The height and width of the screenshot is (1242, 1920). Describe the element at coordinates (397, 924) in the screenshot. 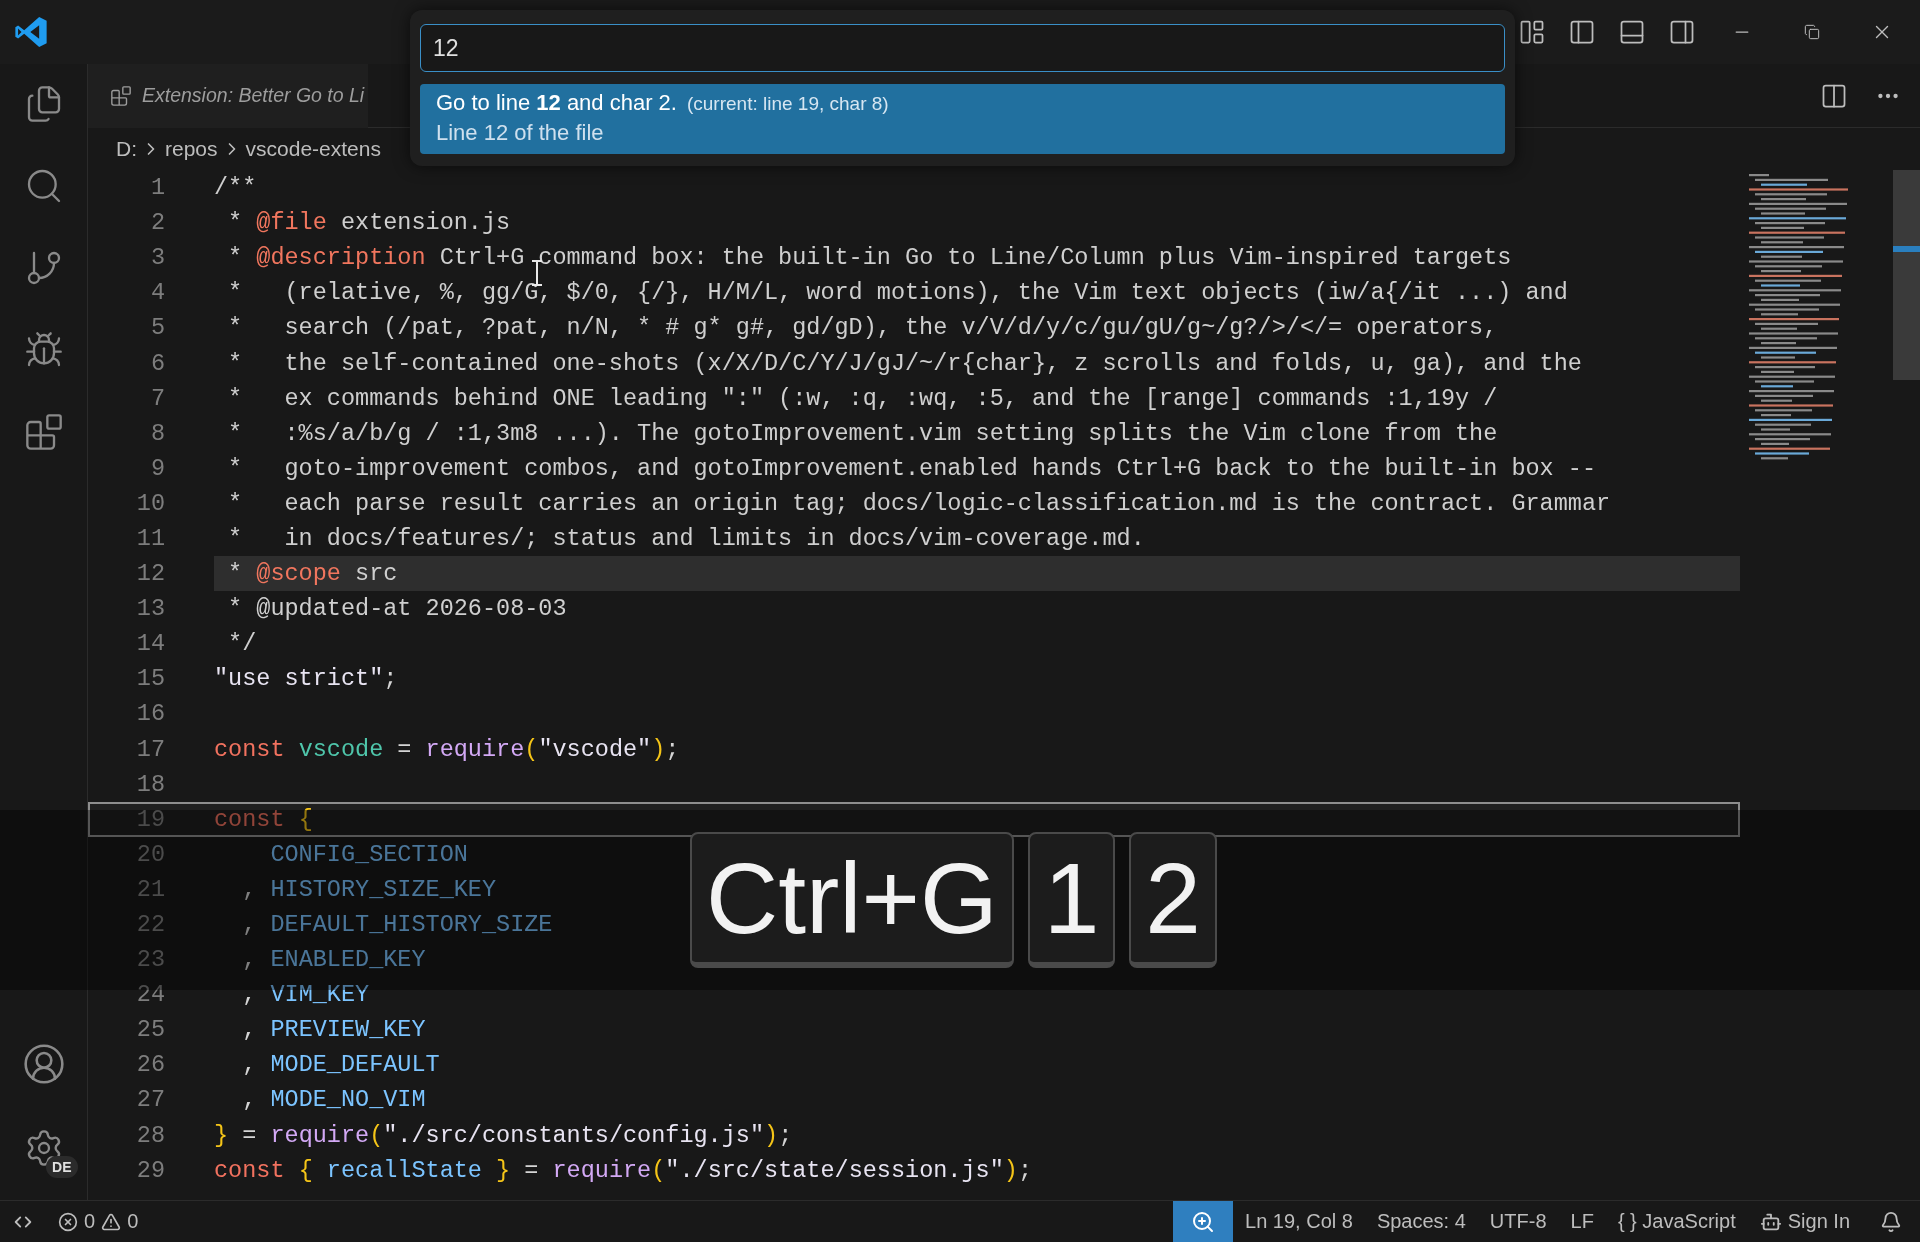

I see `code-line: , DEFAULT_HISTORY_SIZE` at that location.